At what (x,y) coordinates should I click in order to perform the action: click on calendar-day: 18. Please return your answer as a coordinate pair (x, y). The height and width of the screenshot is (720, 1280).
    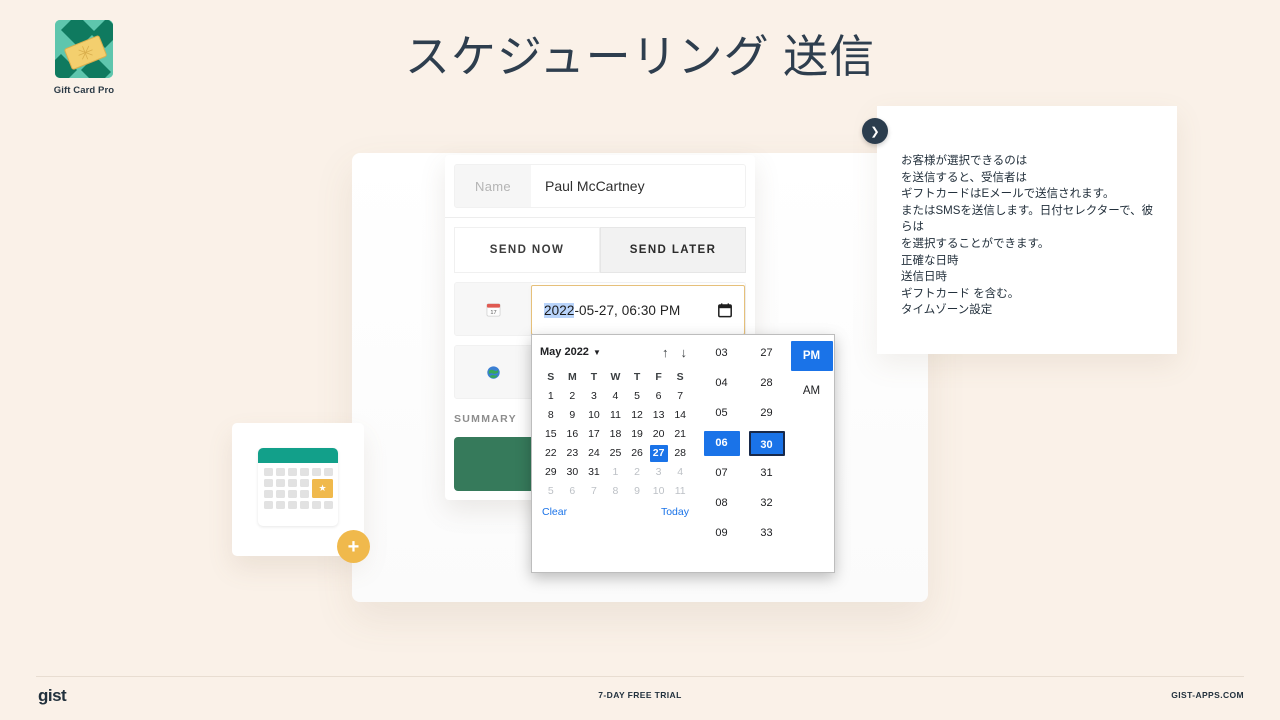
    Looking at the image, I should click on (615, 434).